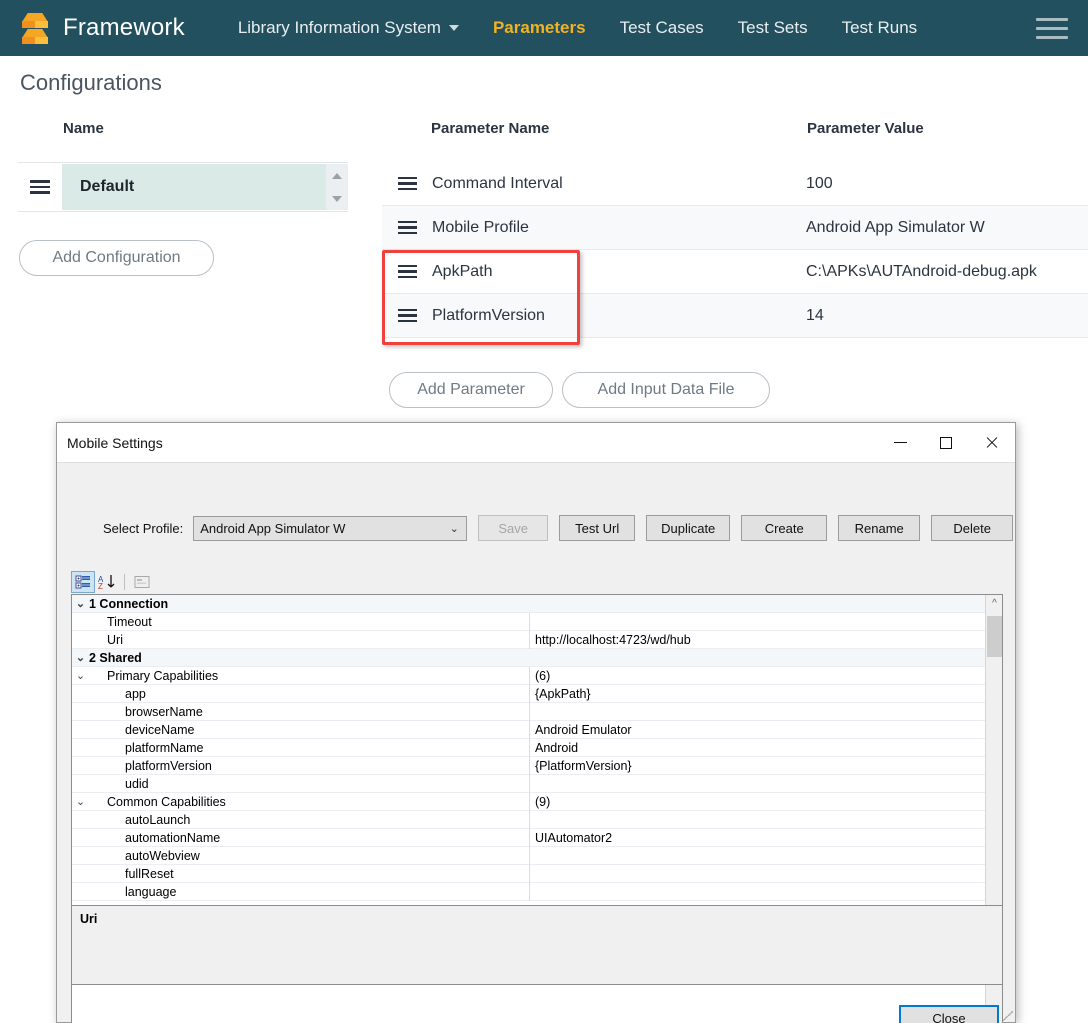  Describe the element at coordinates (773, 28) in the screenshot. I see `nav-link-test-sets: Test Sets` at that location.